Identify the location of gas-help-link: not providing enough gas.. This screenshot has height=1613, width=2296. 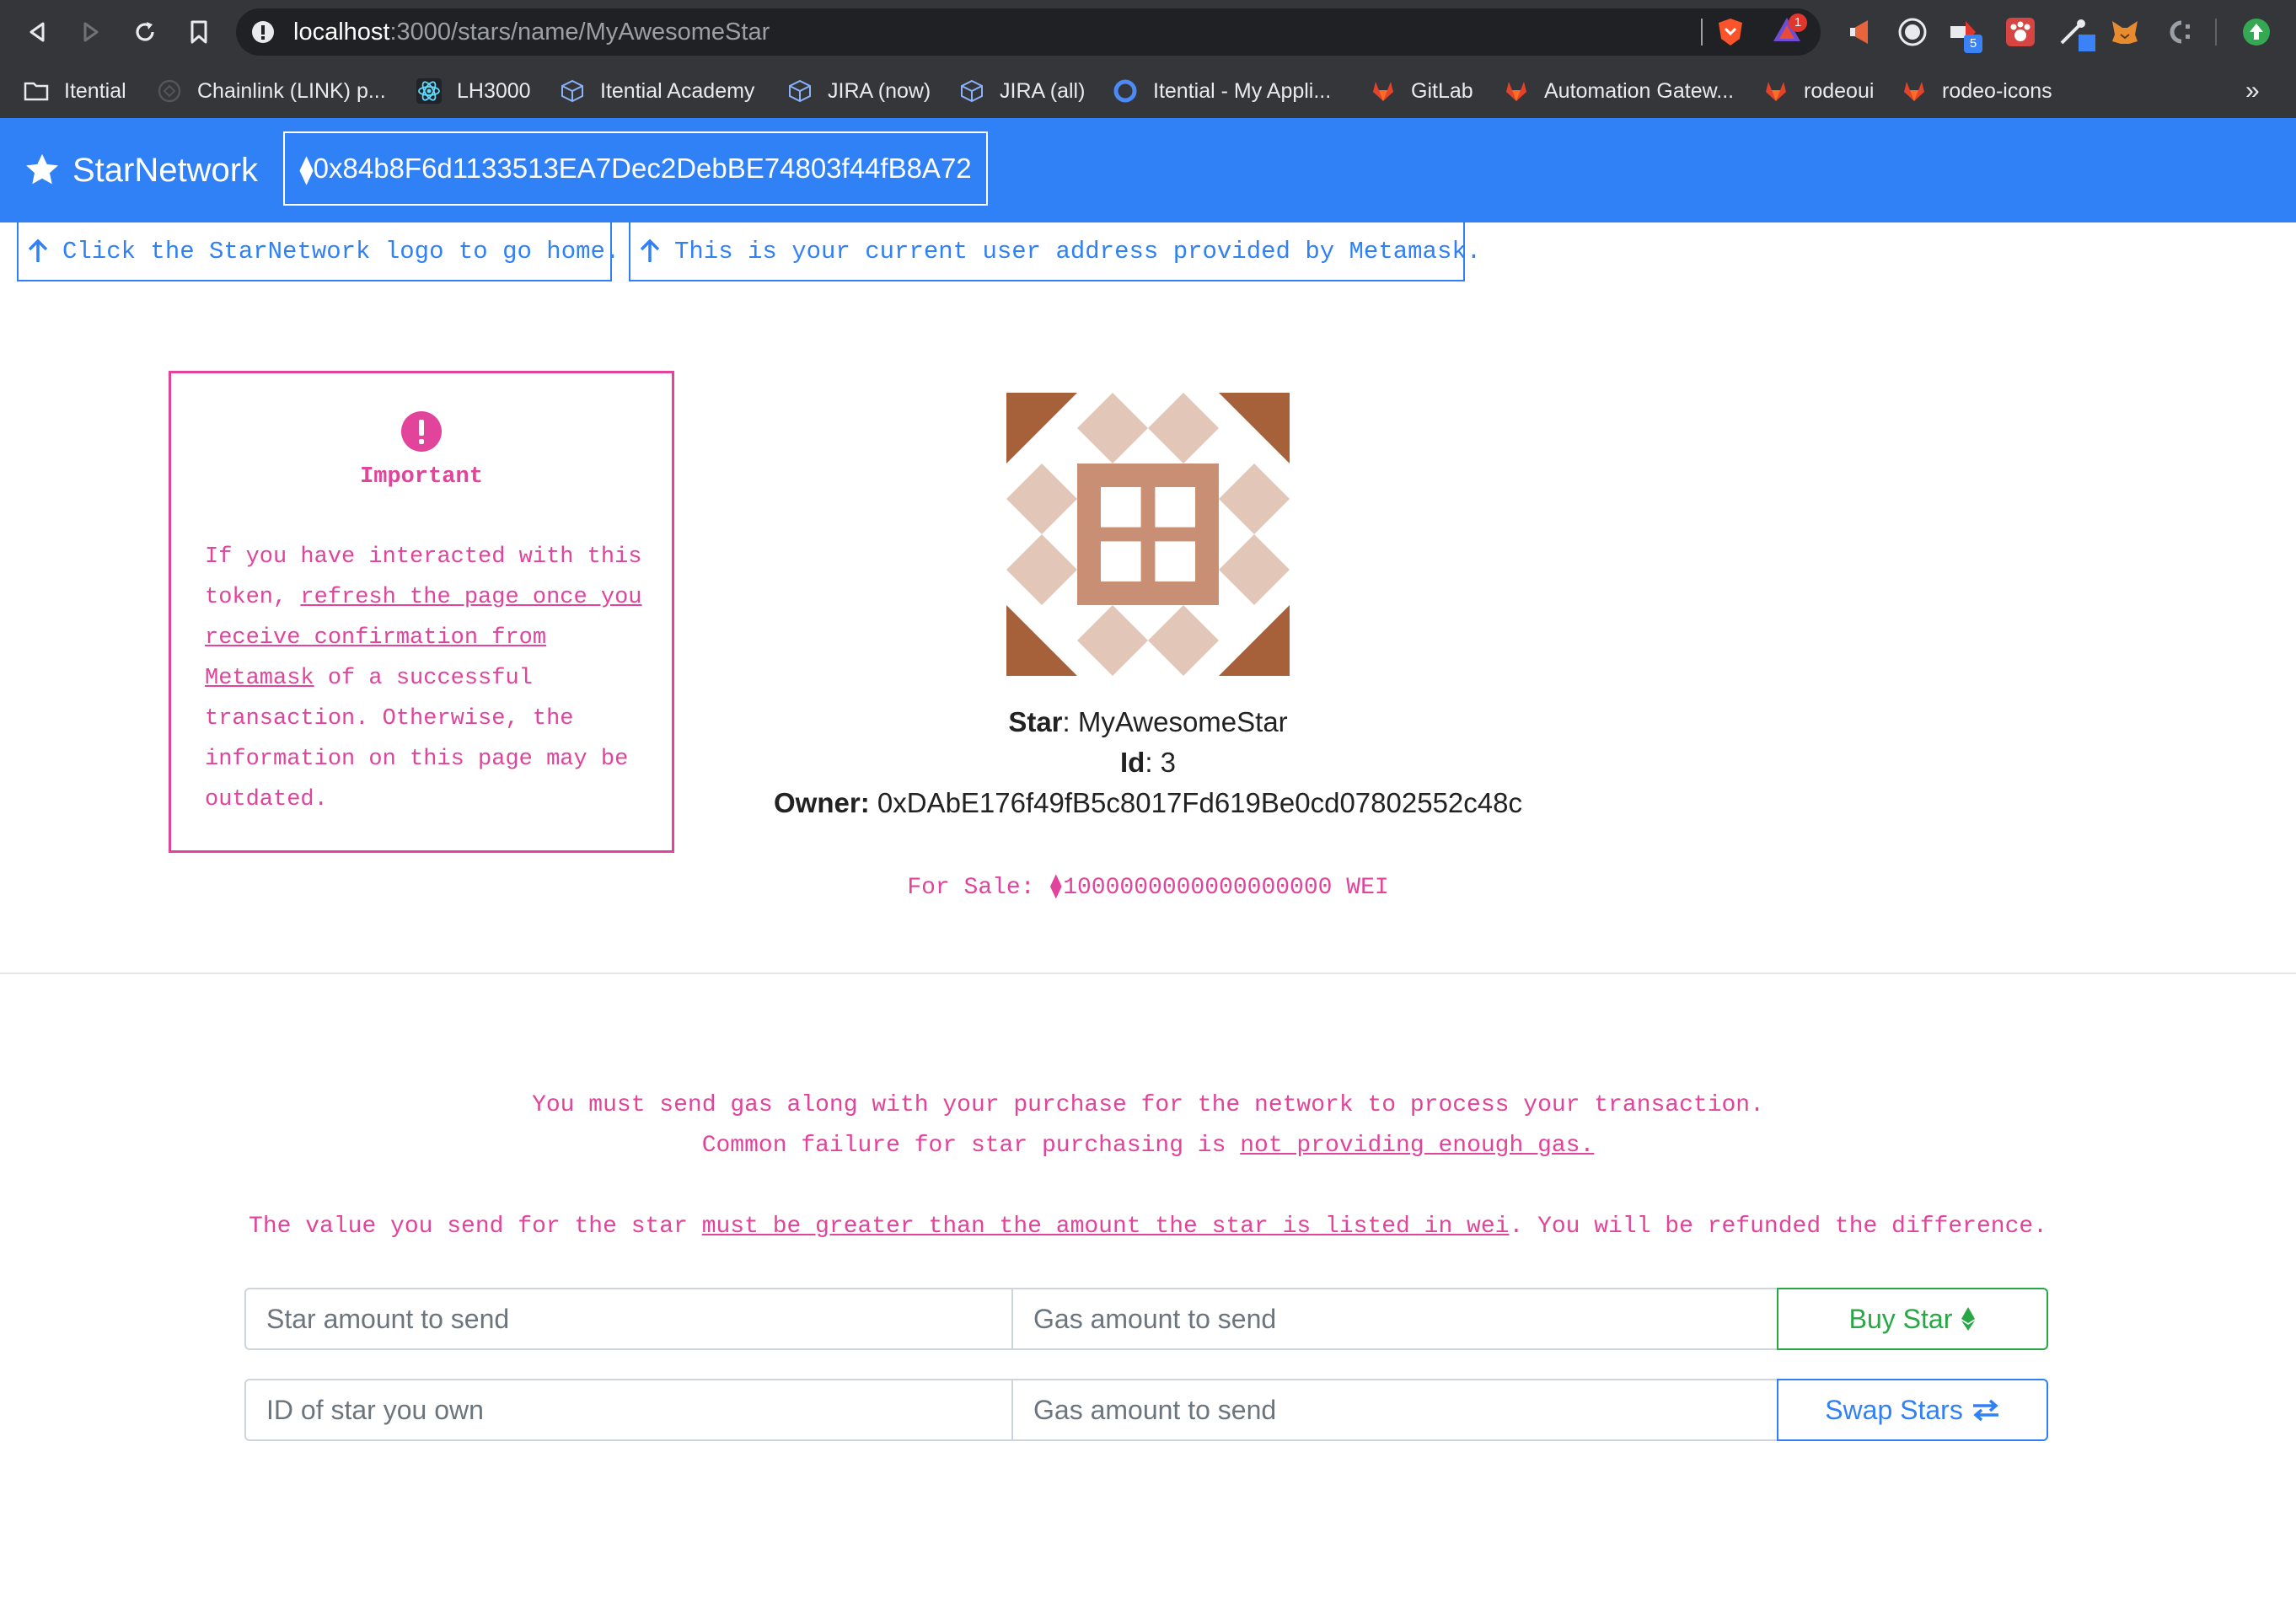
(1417, 1146).